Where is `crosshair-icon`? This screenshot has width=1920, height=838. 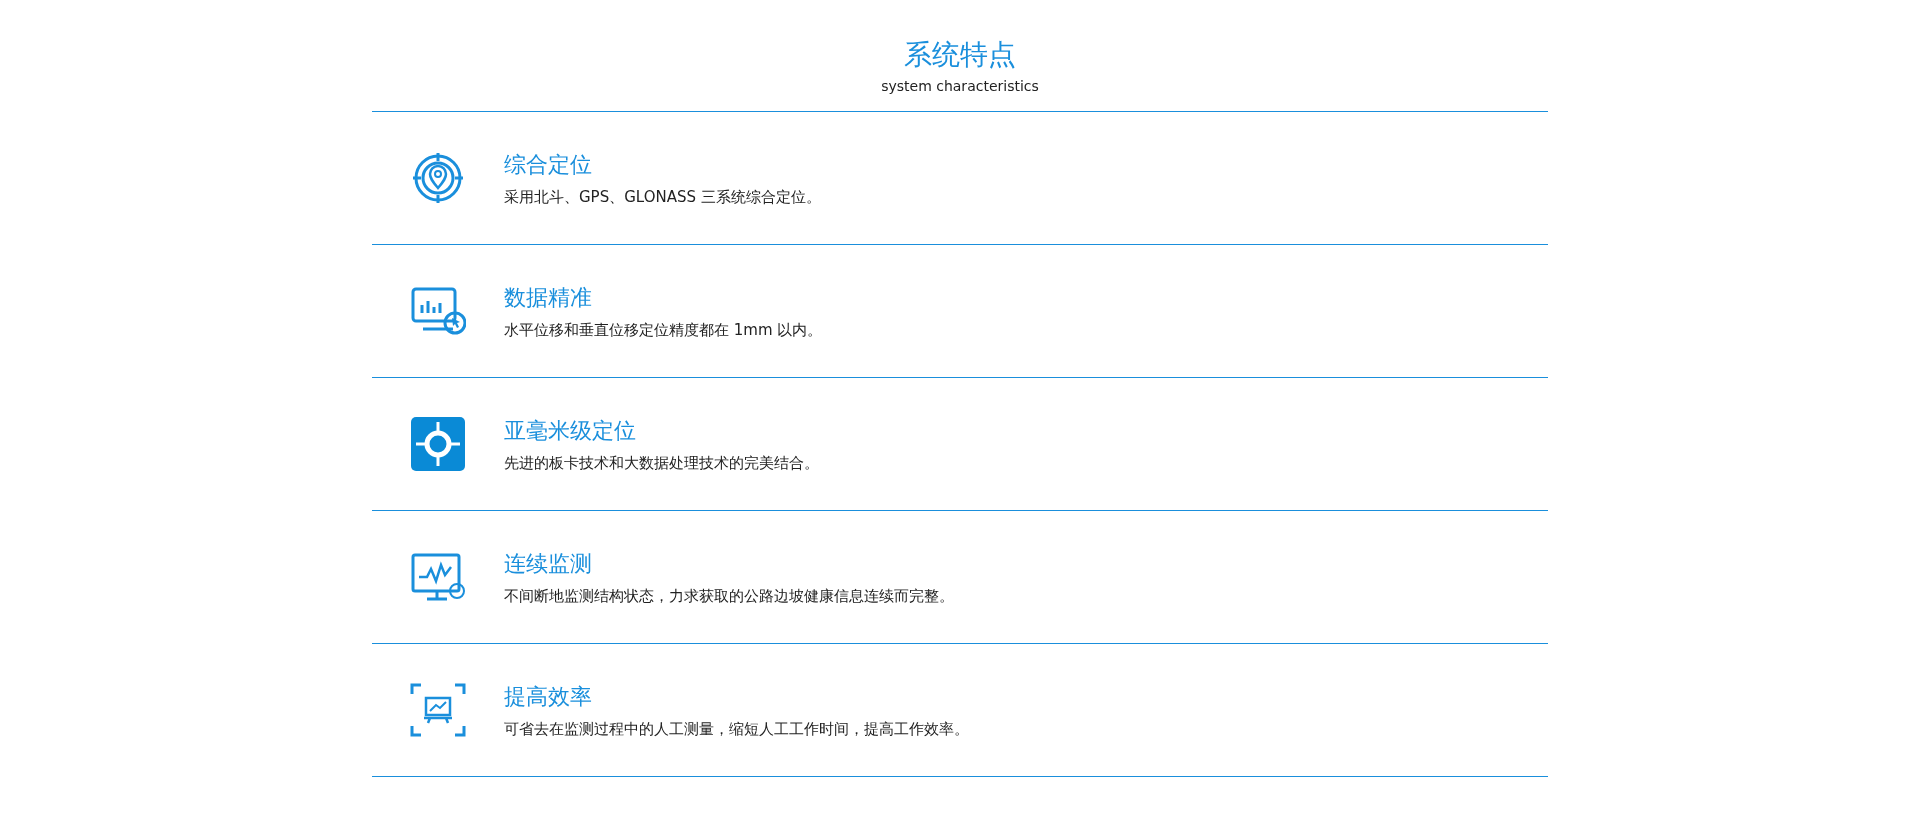 crosshair-icon is located at coordinates (438, 444).